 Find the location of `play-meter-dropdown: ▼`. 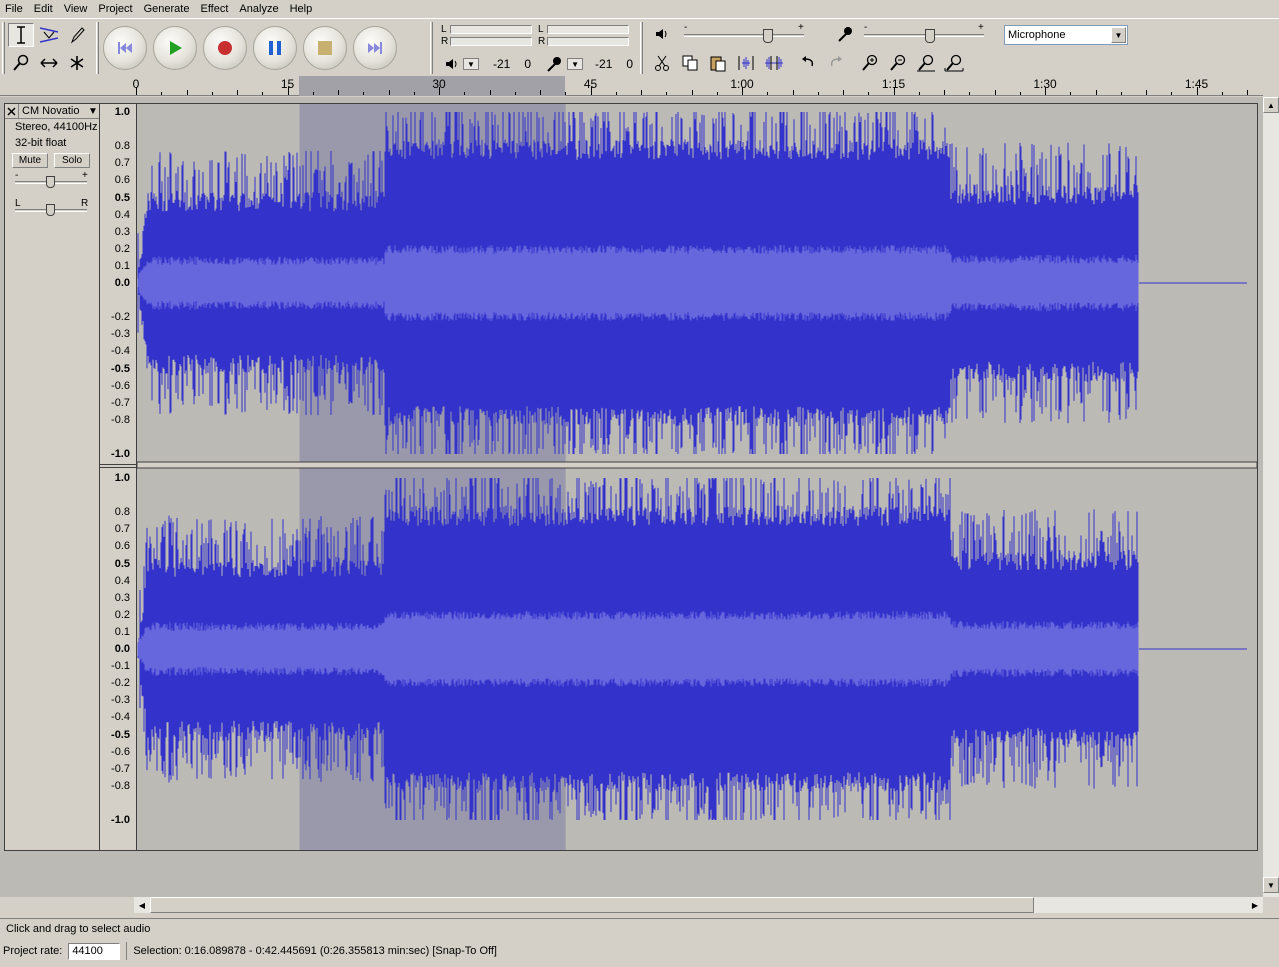

play-meter-dropdown: ▼ is located at coordinates (471, 64).